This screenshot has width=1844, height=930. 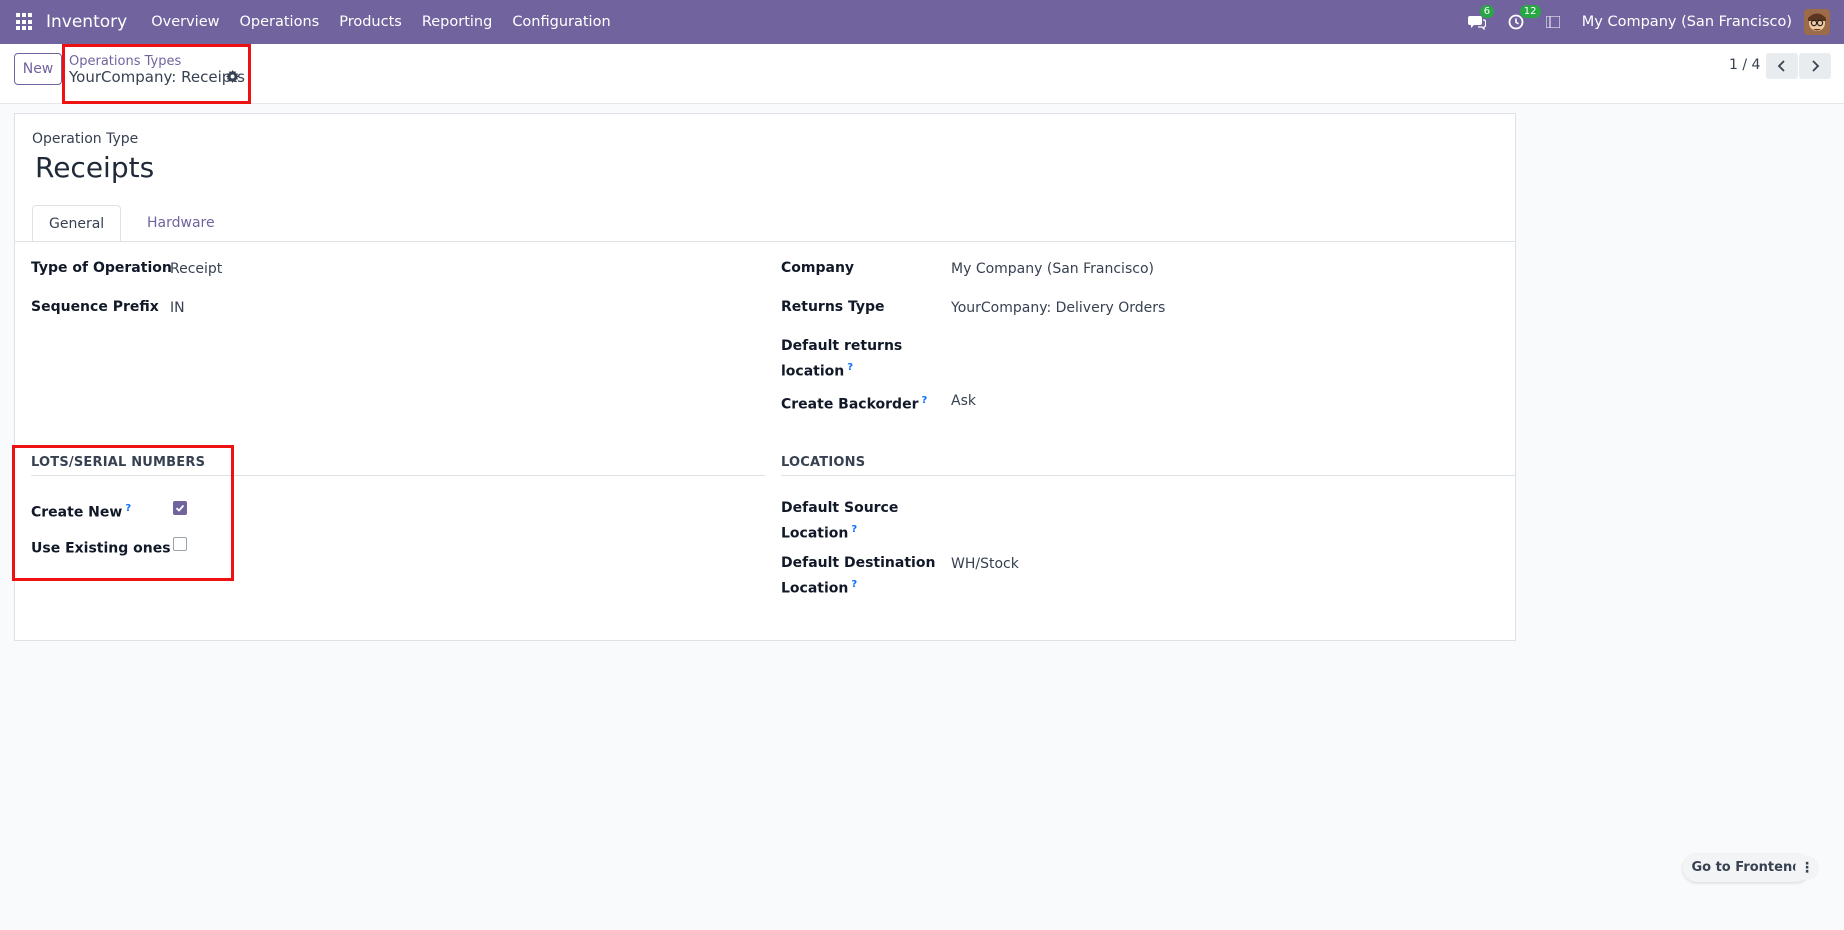 What do you see at coordinates (1744, 65) in the screenshot?
I see `pager-value: 1 / 4` at bounding box center [1744, 65].